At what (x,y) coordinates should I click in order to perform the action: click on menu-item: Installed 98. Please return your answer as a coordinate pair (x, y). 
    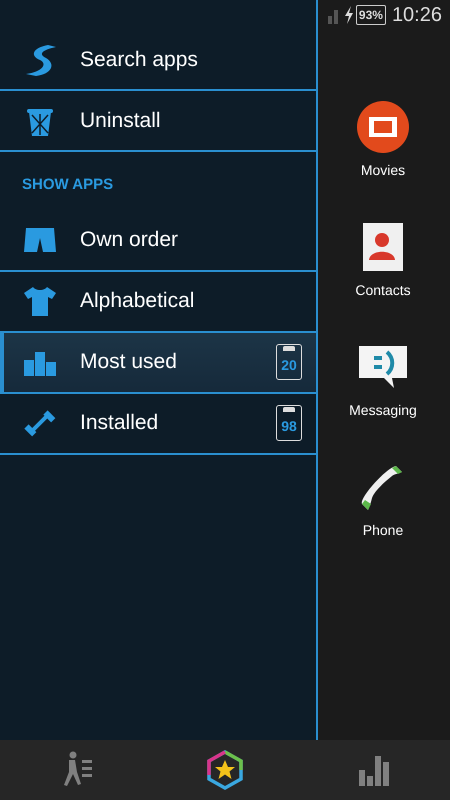
    Looking at the image, I should click on (158, 424).